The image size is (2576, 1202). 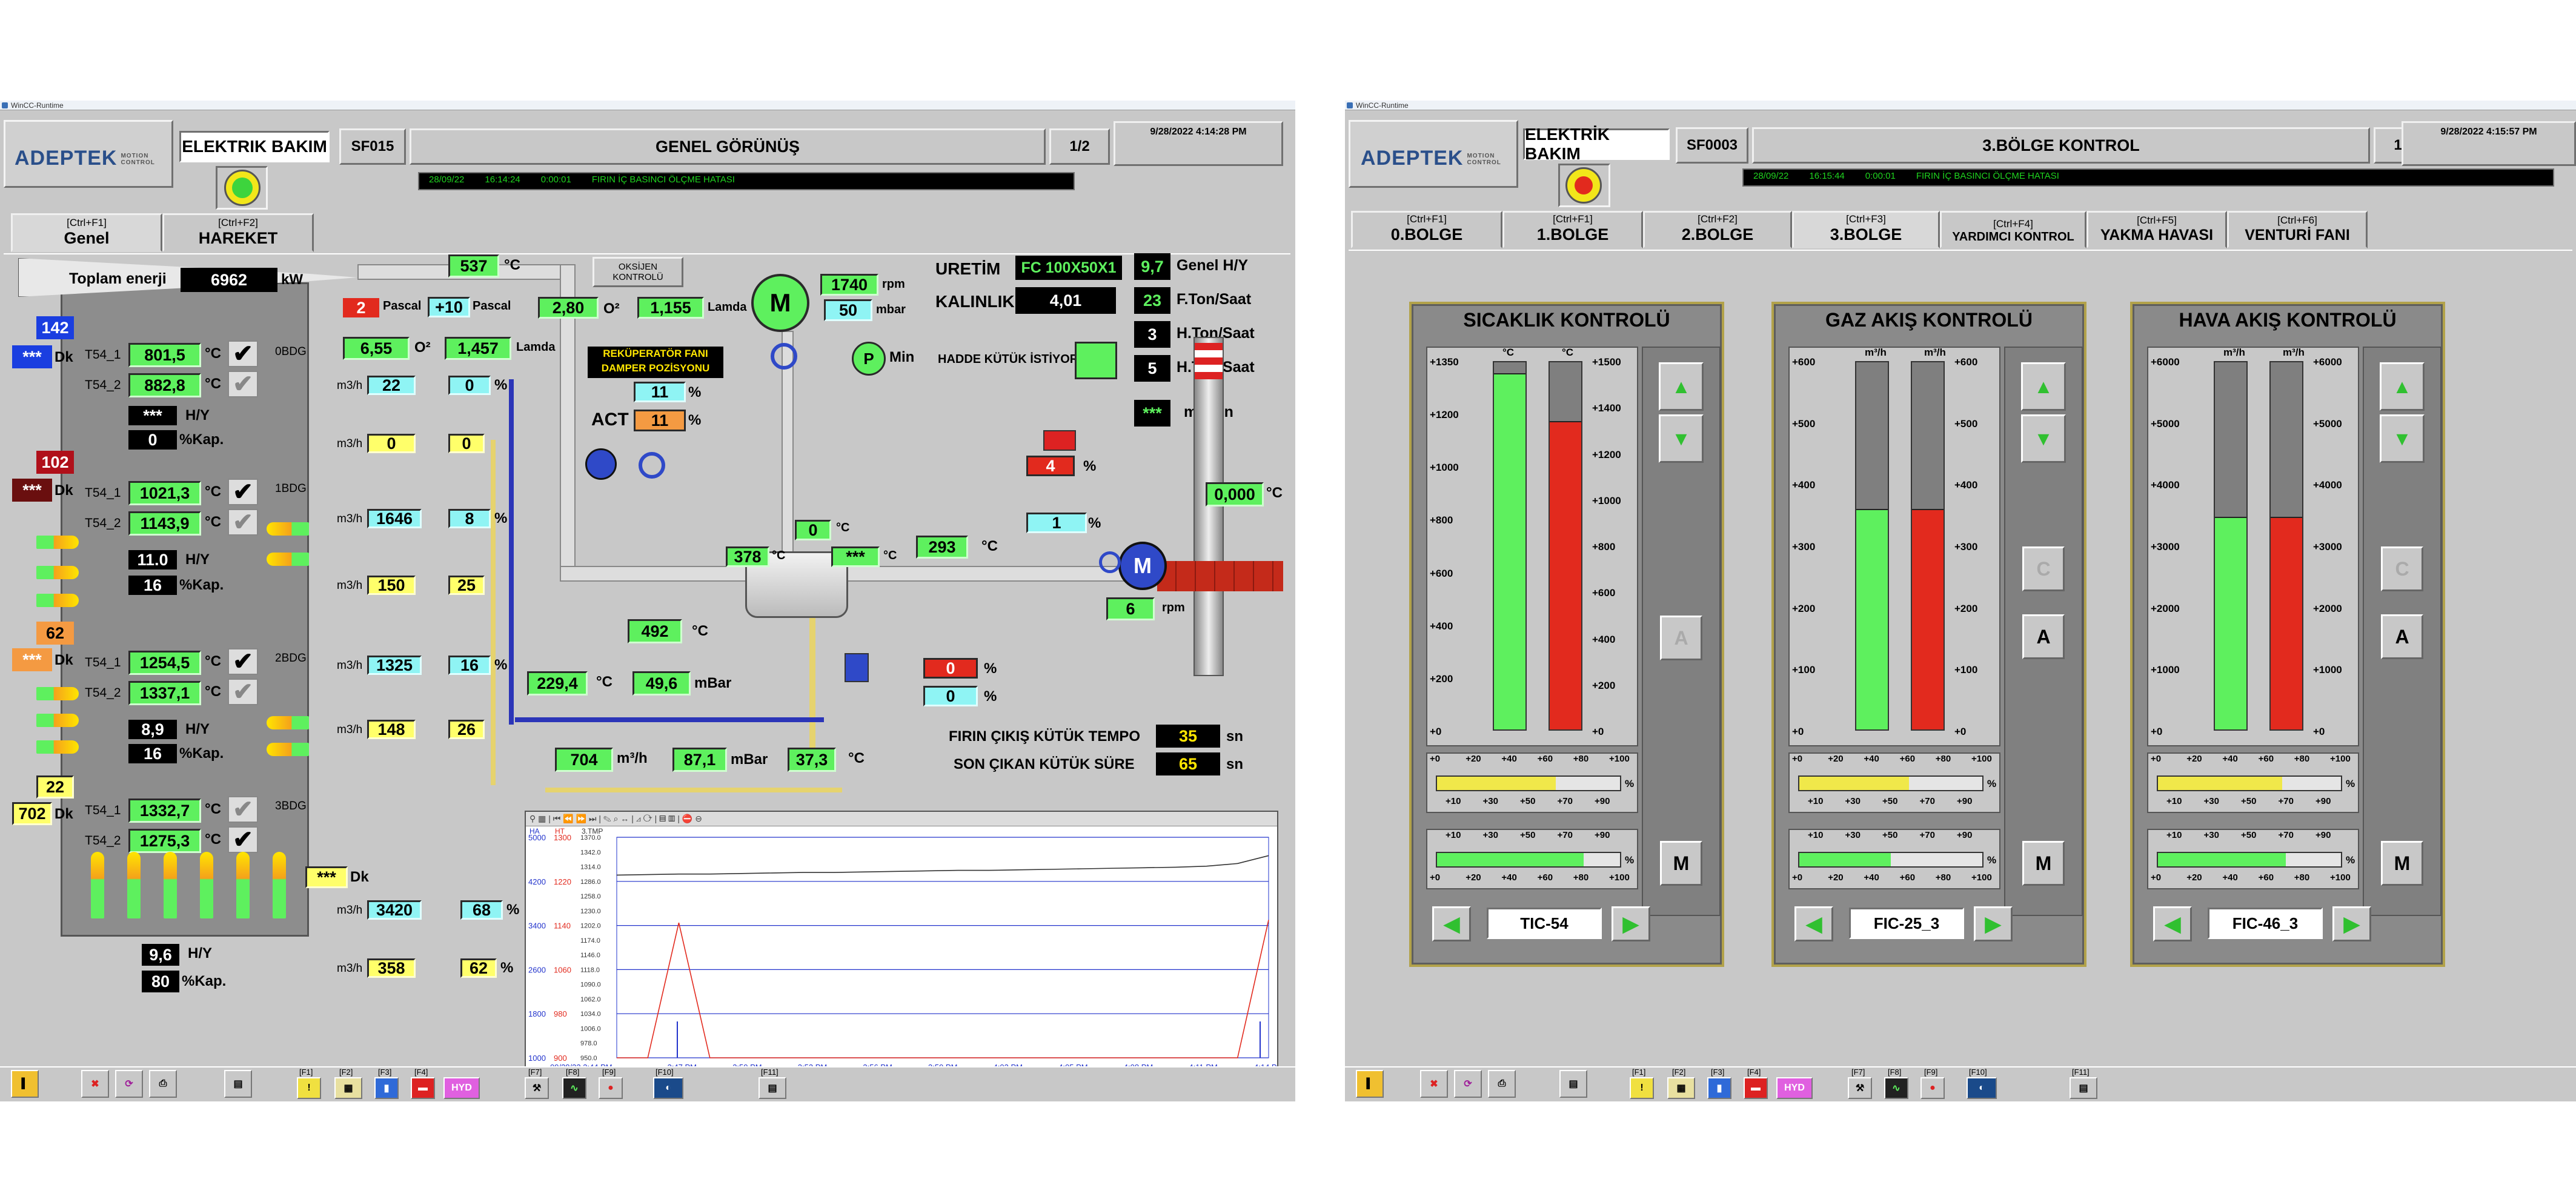 What do you see at coordinates (243, 353) in the screenshot?
I see `zone-0-t1-check: ✔` at bounding box center [243, 353].